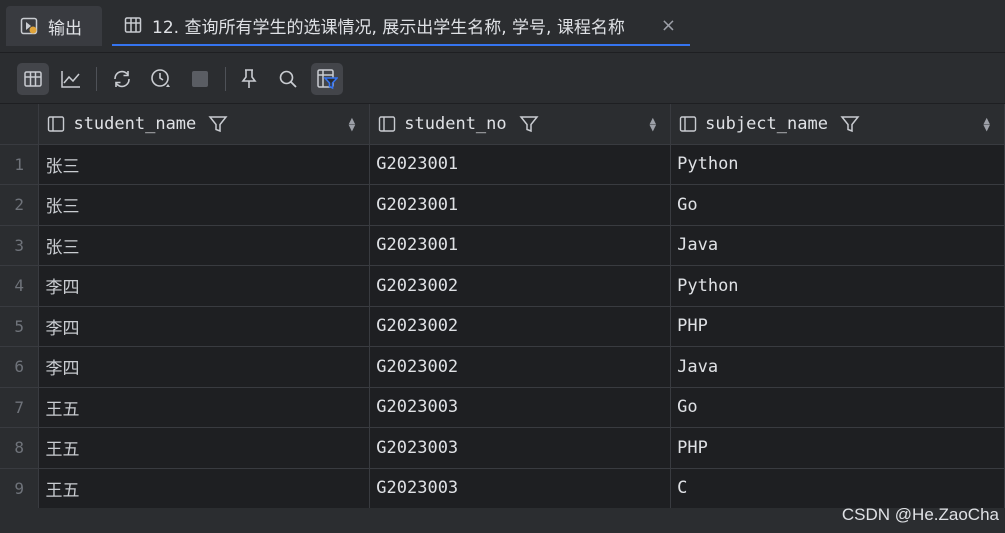 Image resolution: width=1005 pixels, height=533 pixels. What do you see at coordinates (20, 367) in the screenshot?
I see `row-number: 6` at bounding box center [20, 367].